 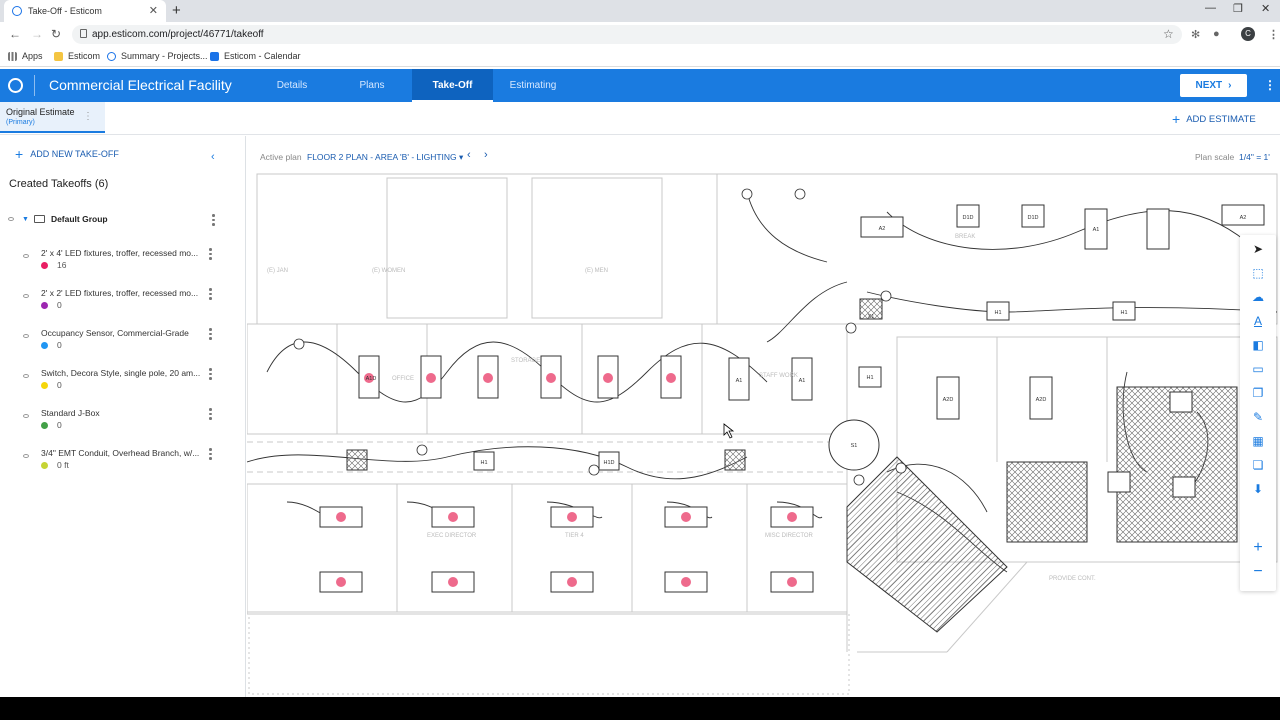 What do you see at coordinates (1258, 249) in the screenshot?
I see `select-icon: ➤` at bounding box center [1258, 249].